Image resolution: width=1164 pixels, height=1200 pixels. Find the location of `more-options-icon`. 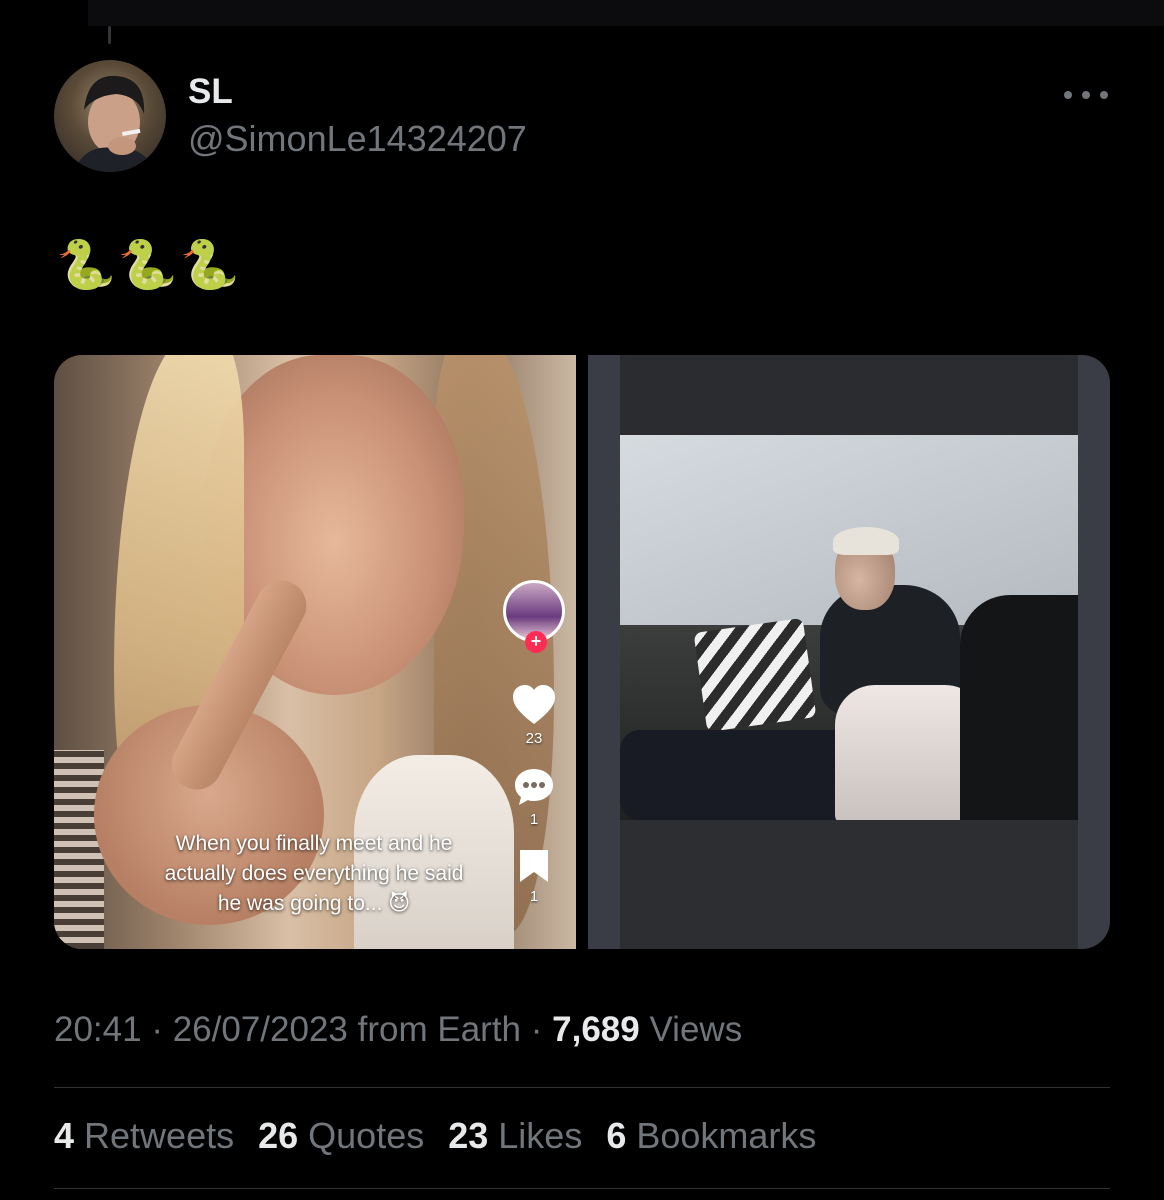

more-options-icon is located at coordinates (1086, 95).